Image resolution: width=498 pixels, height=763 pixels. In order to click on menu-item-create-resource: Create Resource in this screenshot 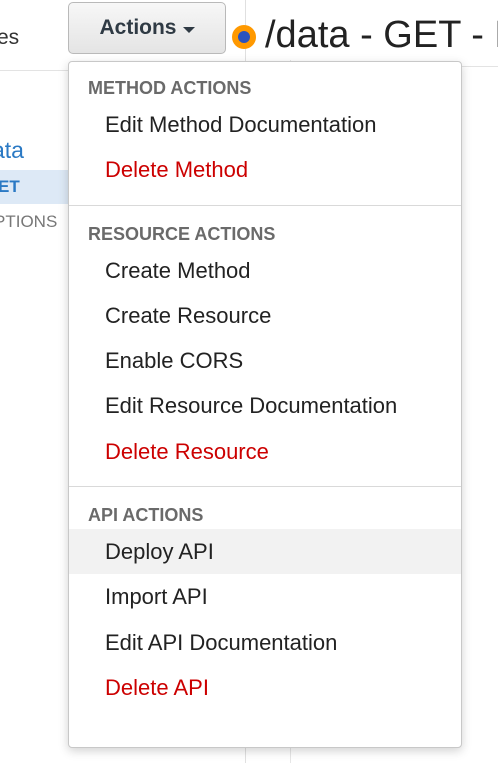, I will do `click(265, 315)`.